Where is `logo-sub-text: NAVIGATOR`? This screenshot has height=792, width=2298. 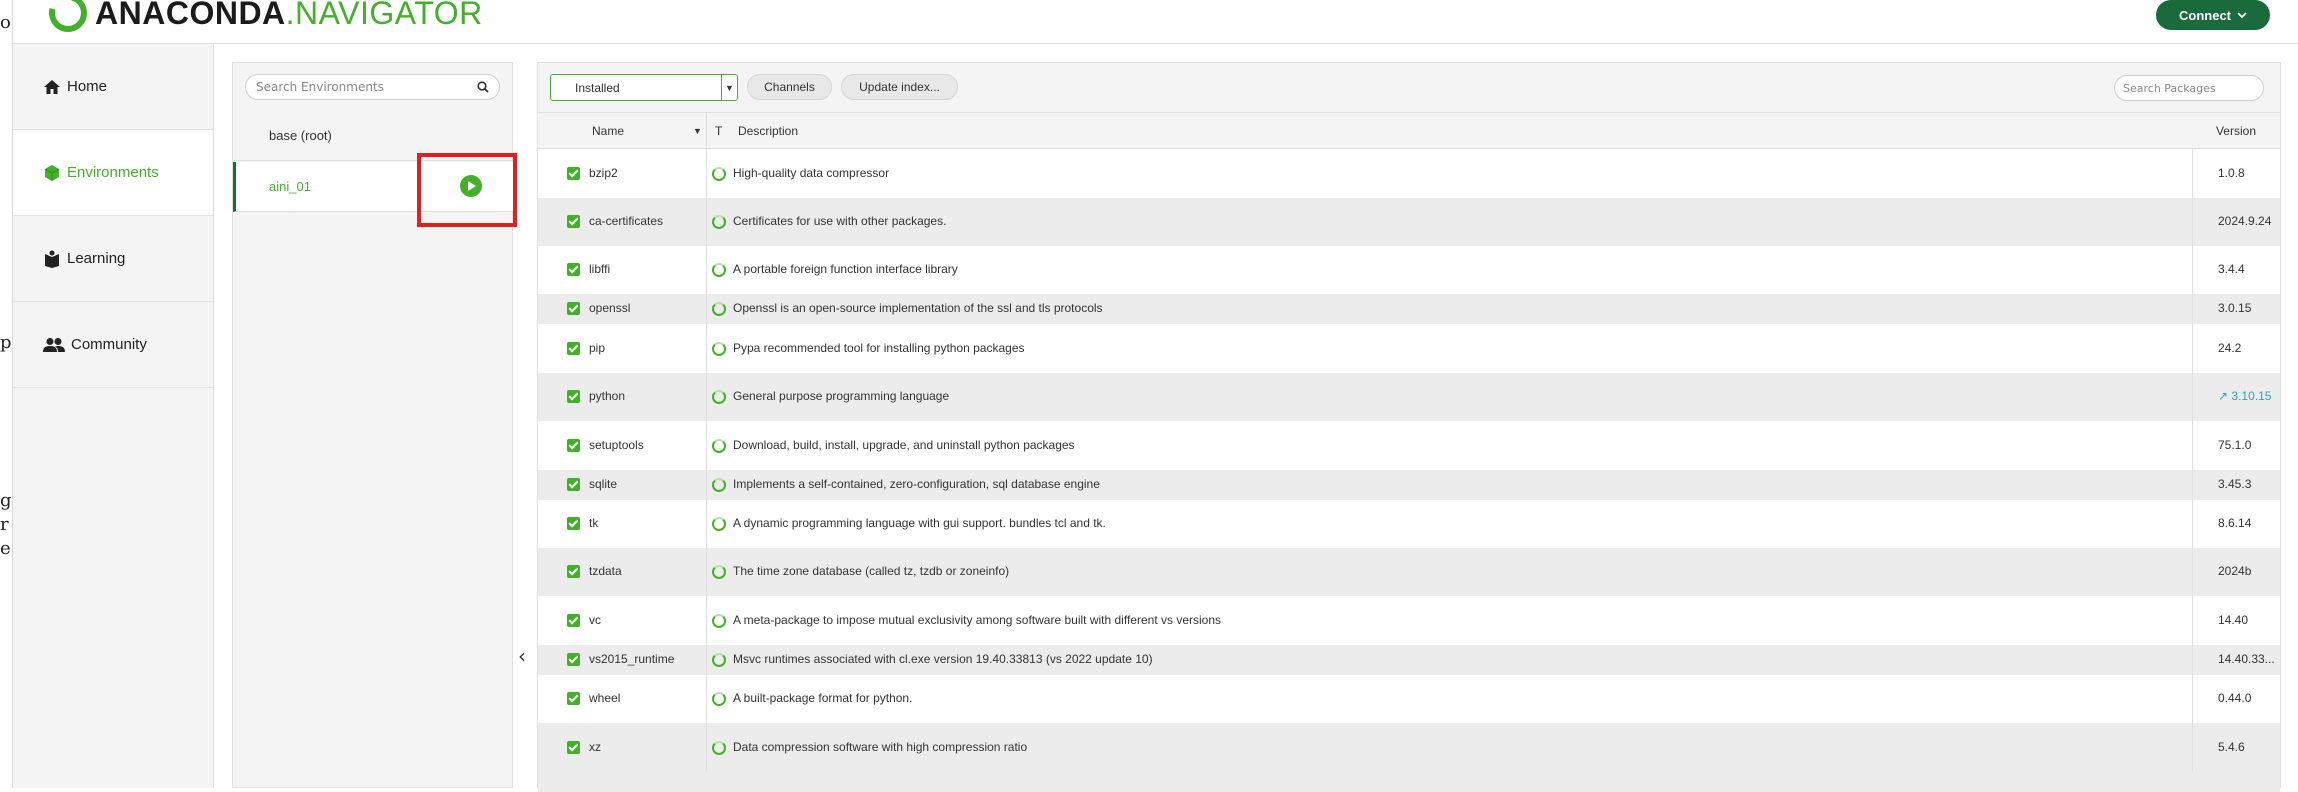
logo-sub-text: NAVIGATOR is located at coordinates (389, 15).